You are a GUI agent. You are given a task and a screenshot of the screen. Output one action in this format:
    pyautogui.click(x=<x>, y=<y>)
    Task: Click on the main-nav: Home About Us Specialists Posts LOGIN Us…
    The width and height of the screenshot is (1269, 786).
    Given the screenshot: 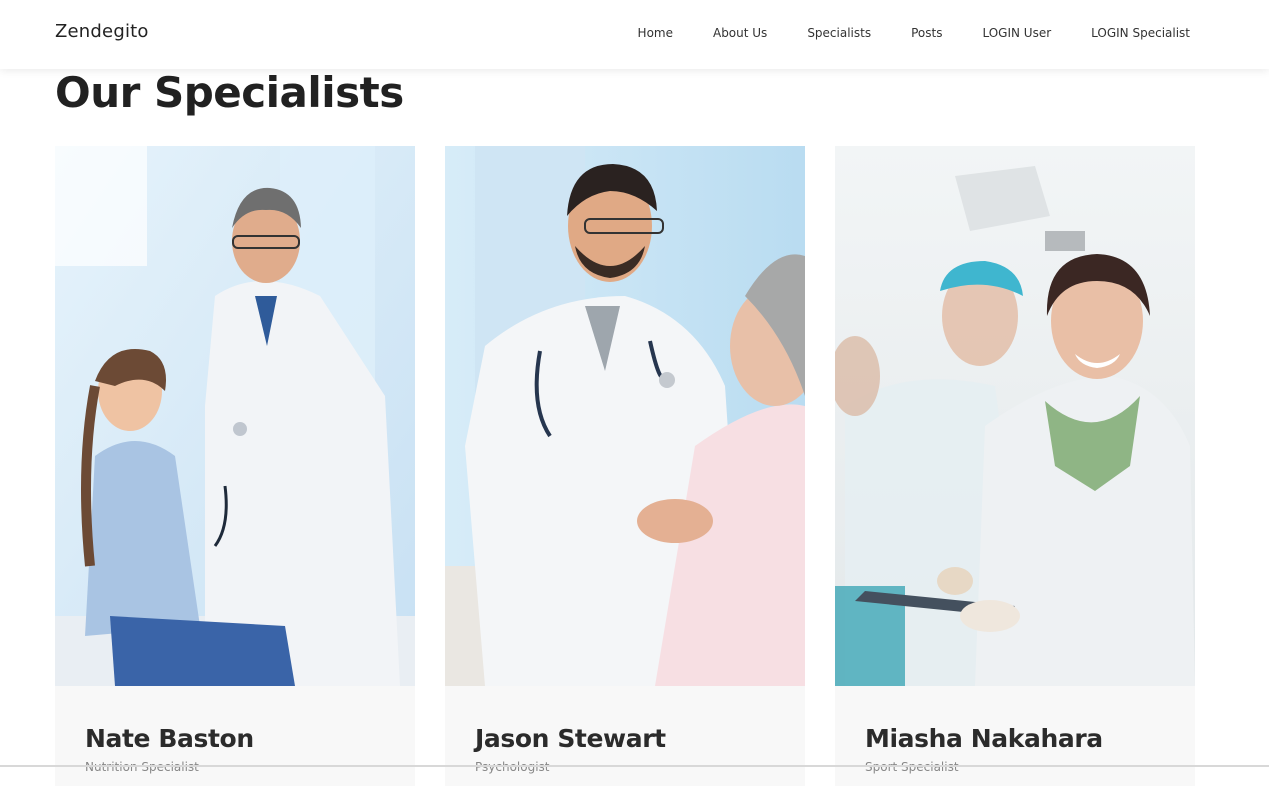 What is the action you would take?
    pyautogui.click(x=894, y=33)
    